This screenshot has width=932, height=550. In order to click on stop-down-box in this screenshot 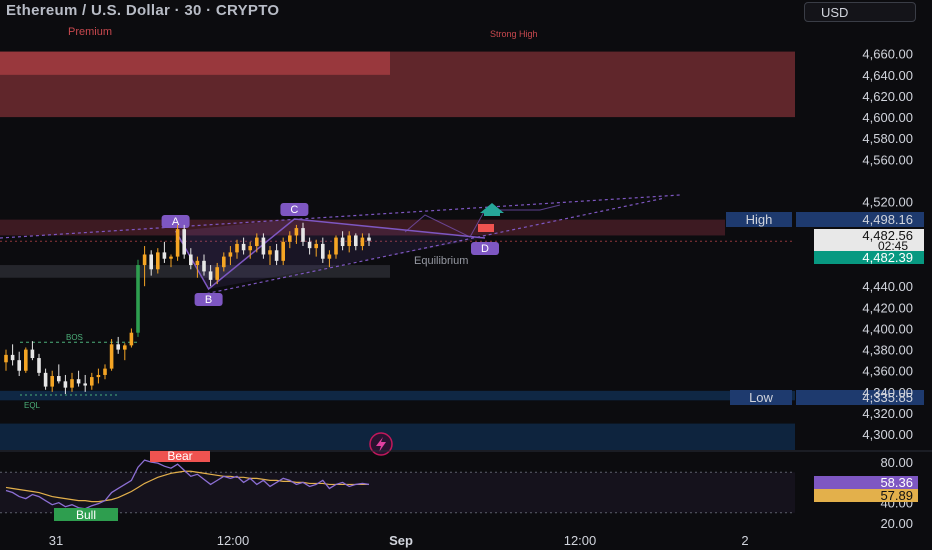, I will do `click(486, 228)`.